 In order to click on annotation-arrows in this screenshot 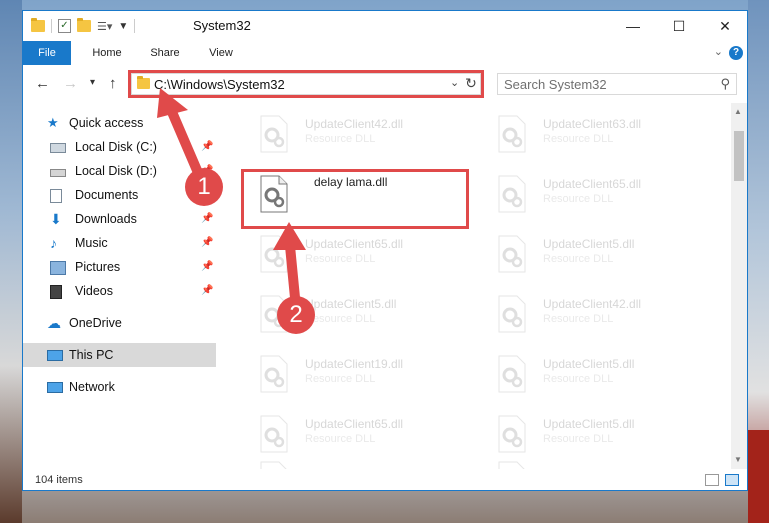, I will do `click(231, 200)`.